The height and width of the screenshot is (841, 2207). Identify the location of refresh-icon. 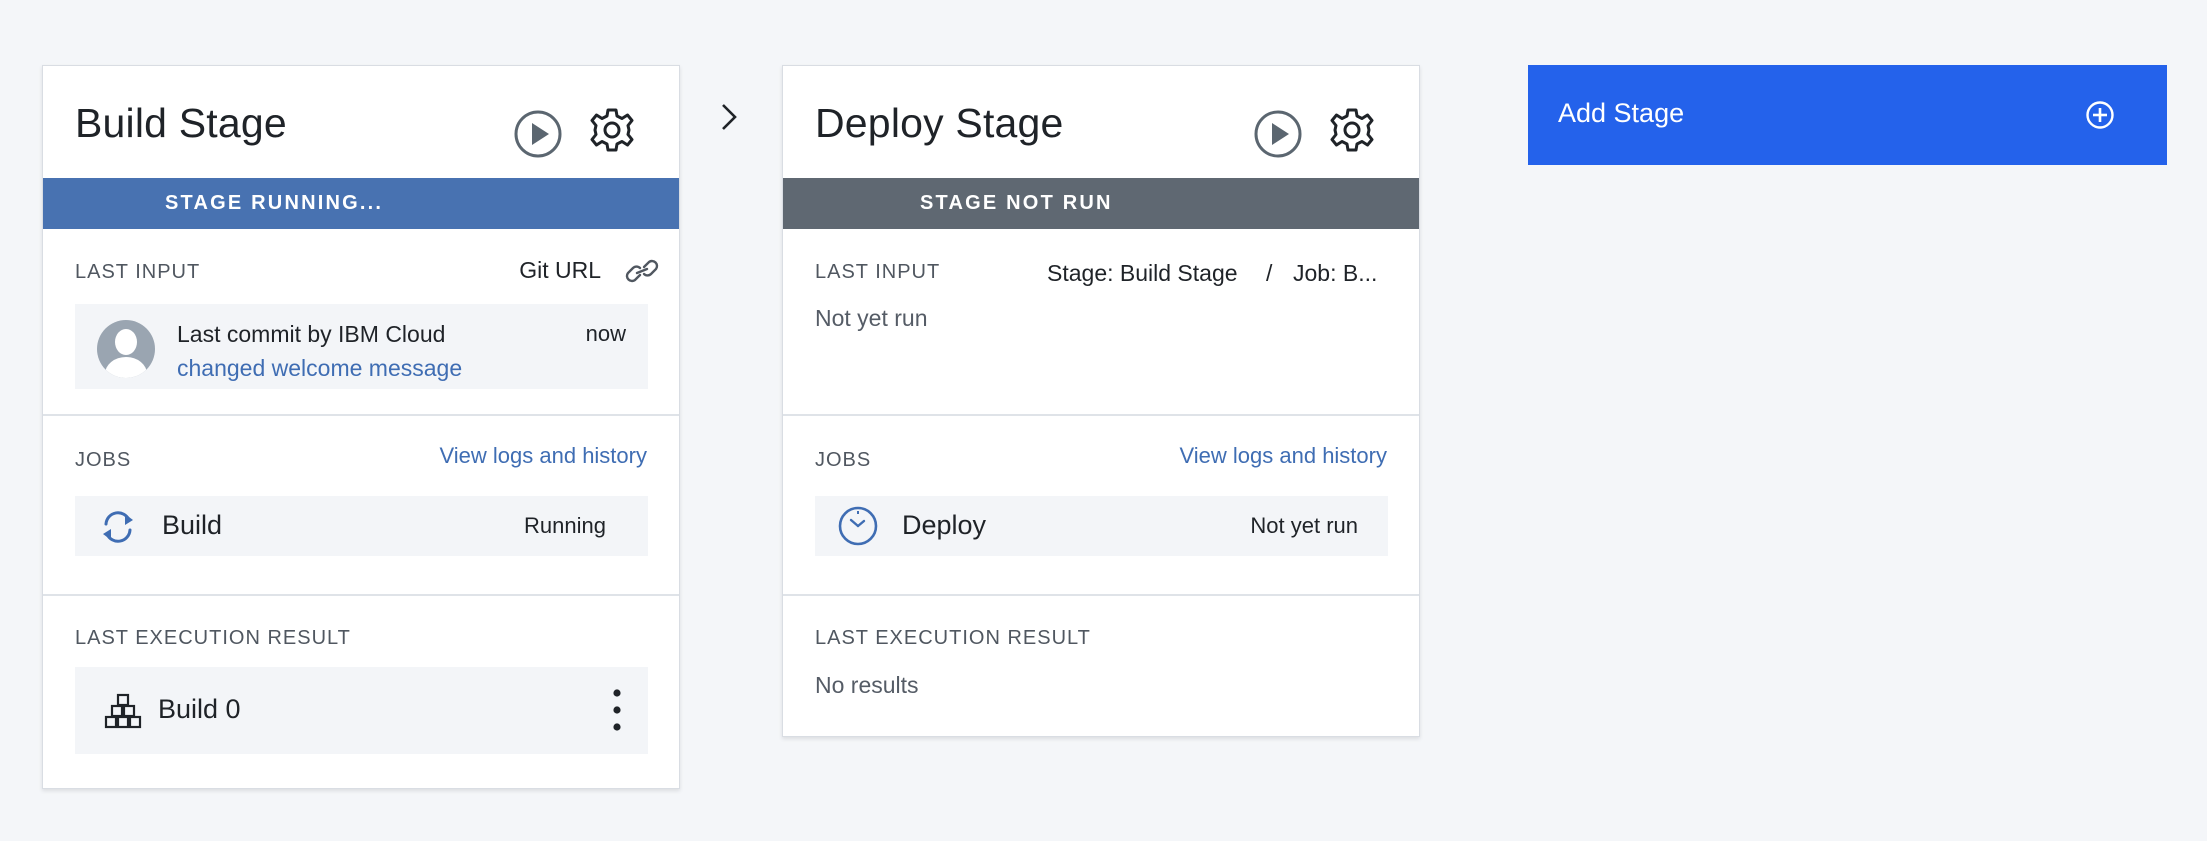
(118, 527).